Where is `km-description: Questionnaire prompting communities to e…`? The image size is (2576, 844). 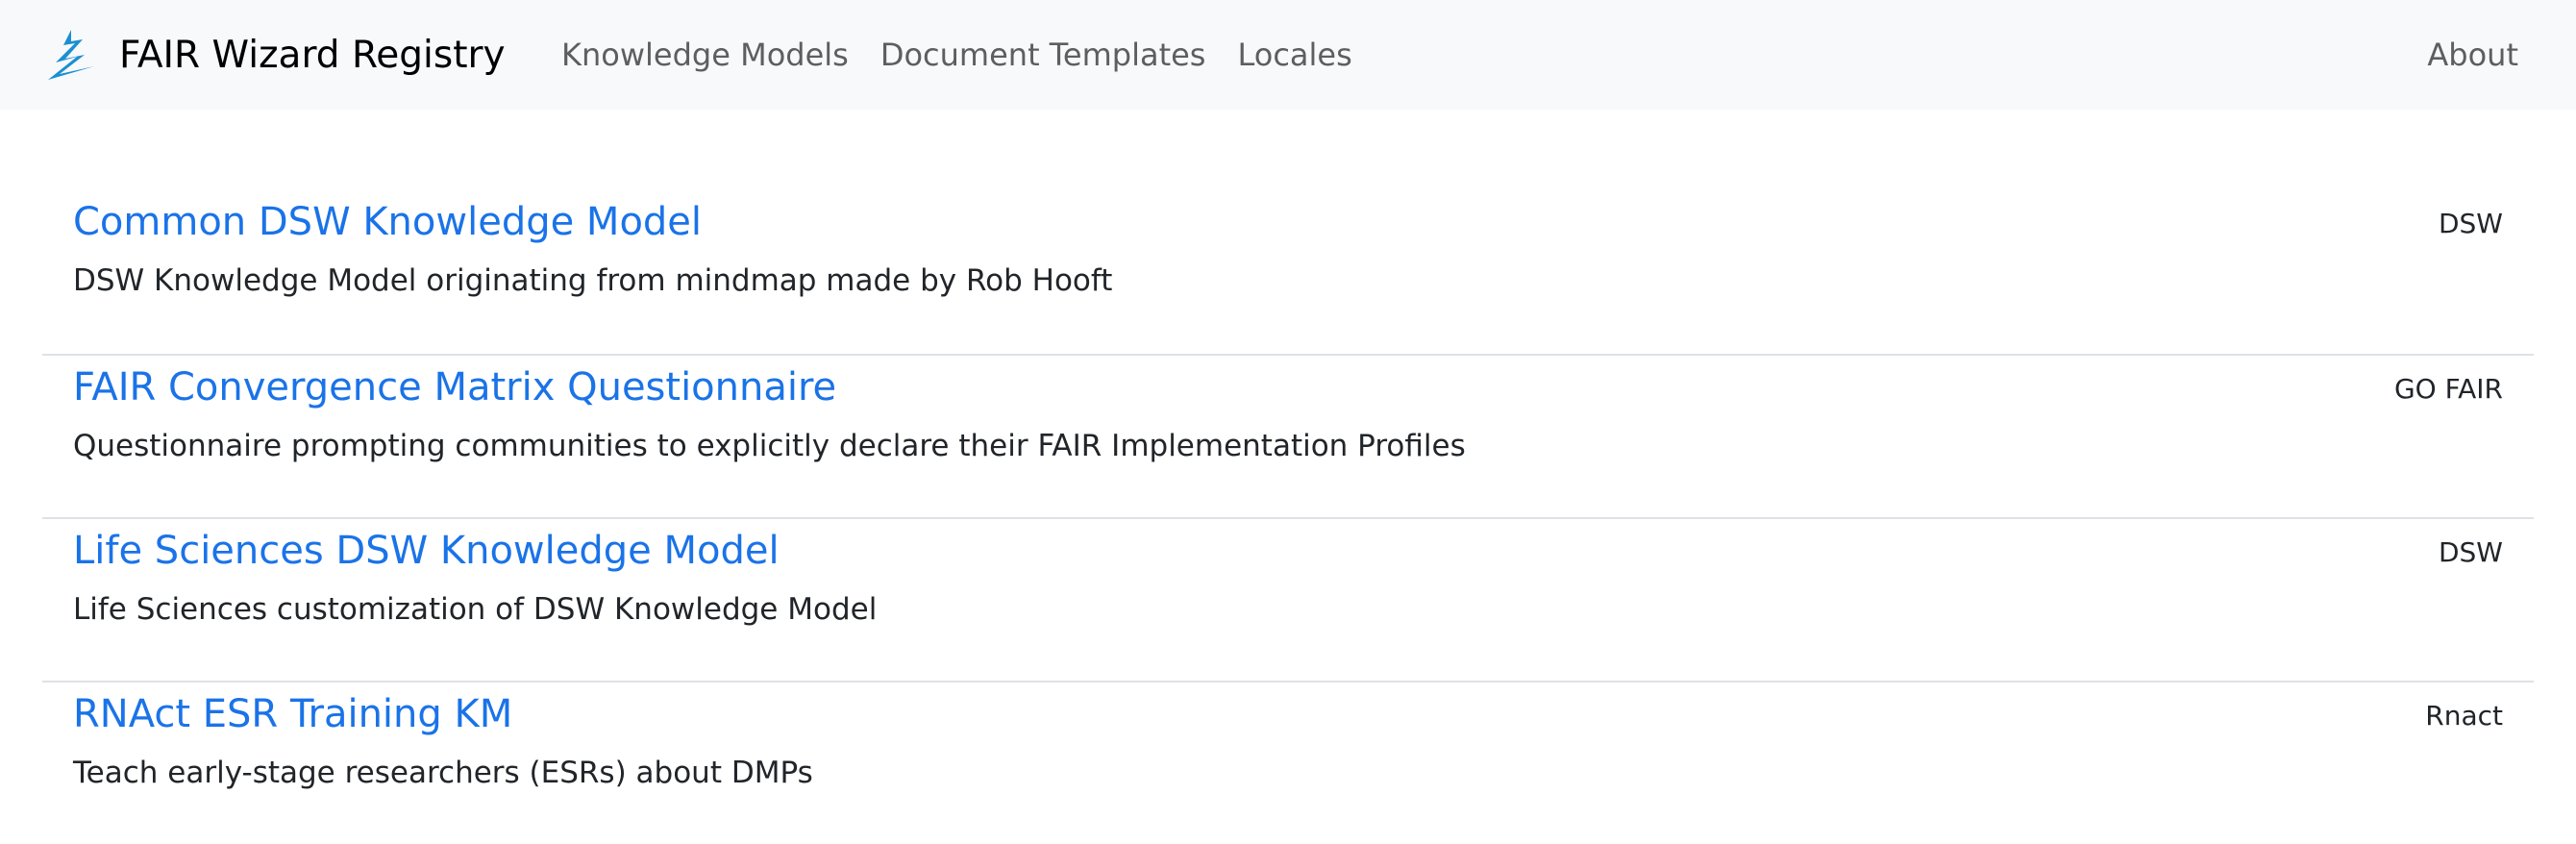 km-description: Questionnaire prompting communities to e… is located at coordinates (770, 446).